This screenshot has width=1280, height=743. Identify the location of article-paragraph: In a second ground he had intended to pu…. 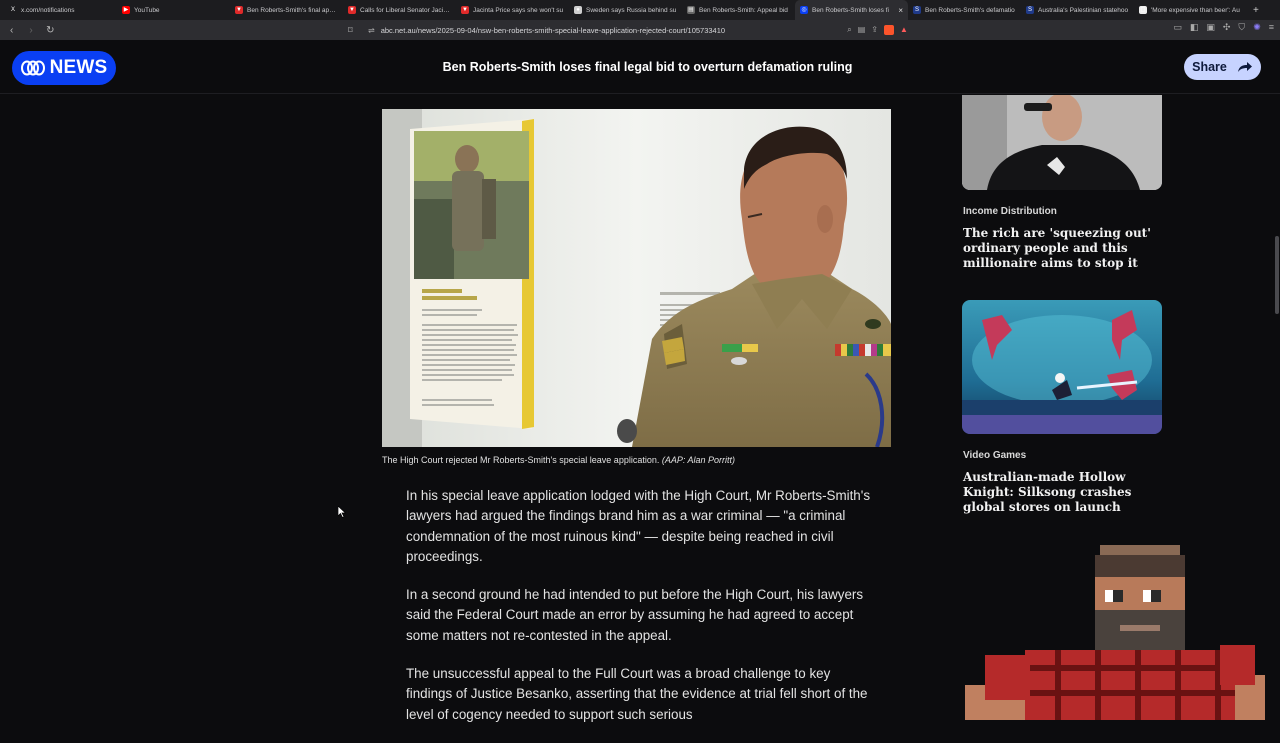
(635, 615).